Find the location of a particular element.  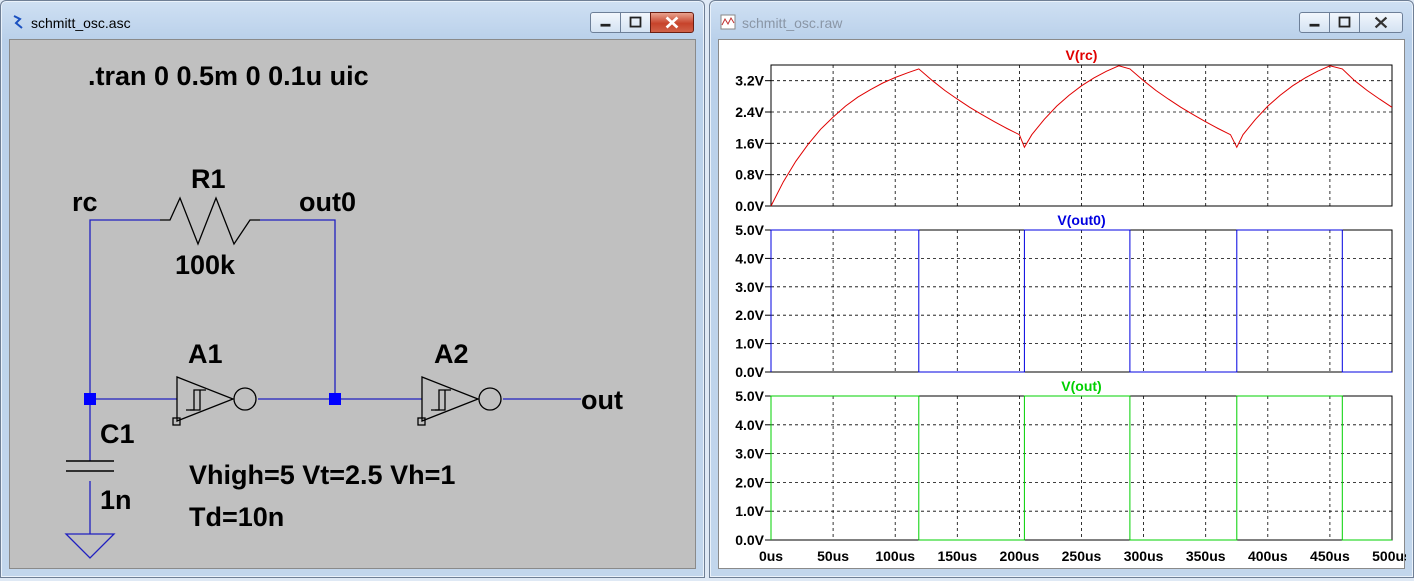

net-label-out0: out0 is located at coordinates (327, 202).